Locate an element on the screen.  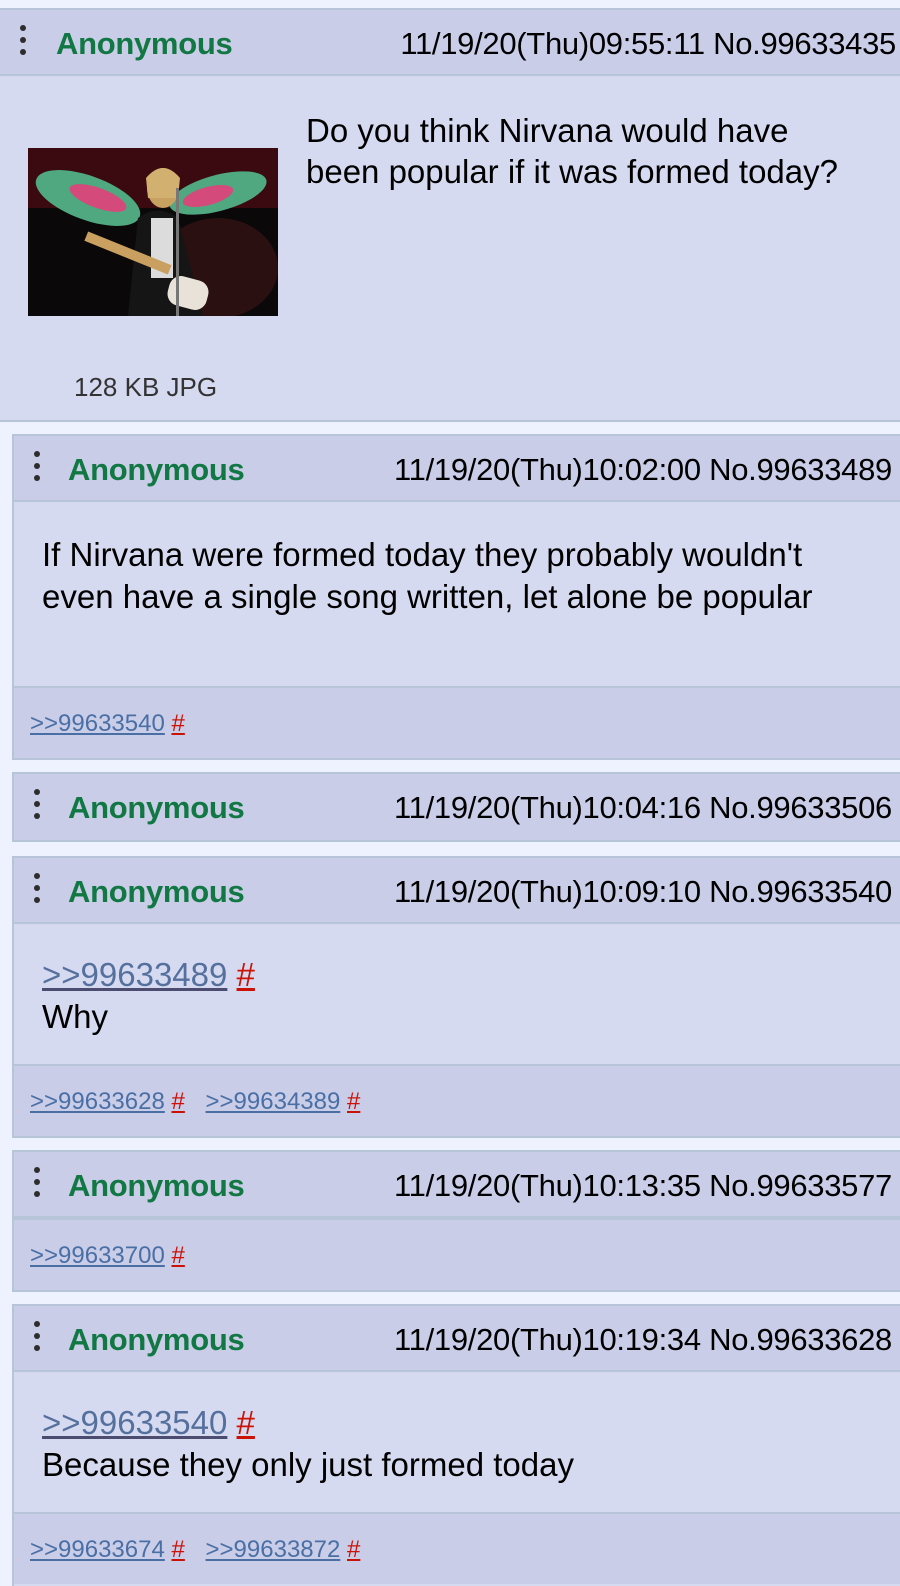
backlinks-bar: >>99633674 # >>99633872 # is located at coordinates (457, 1548).